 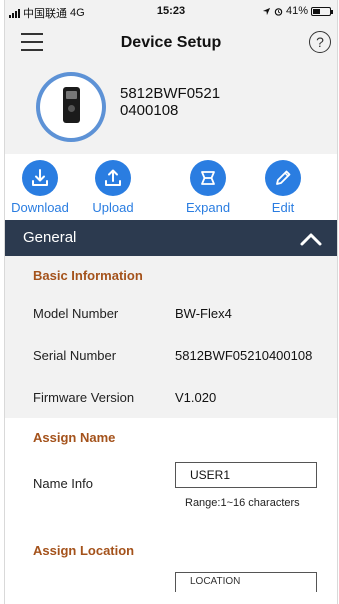 I want to click on page-title: Device Setup, so click(x=171, y=42).